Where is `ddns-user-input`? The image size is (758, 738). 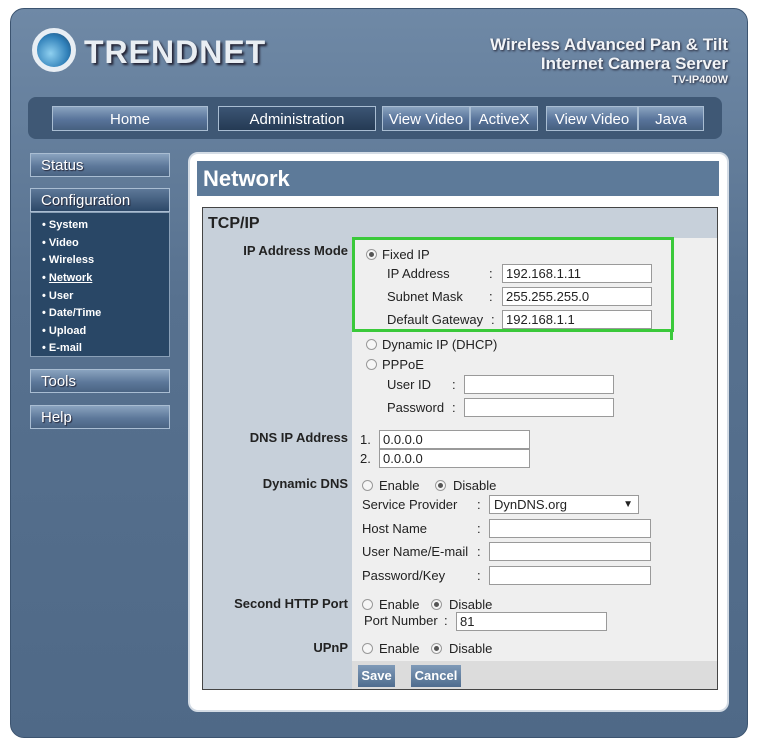 ddns-user-input is located at coordinates (570, 551).